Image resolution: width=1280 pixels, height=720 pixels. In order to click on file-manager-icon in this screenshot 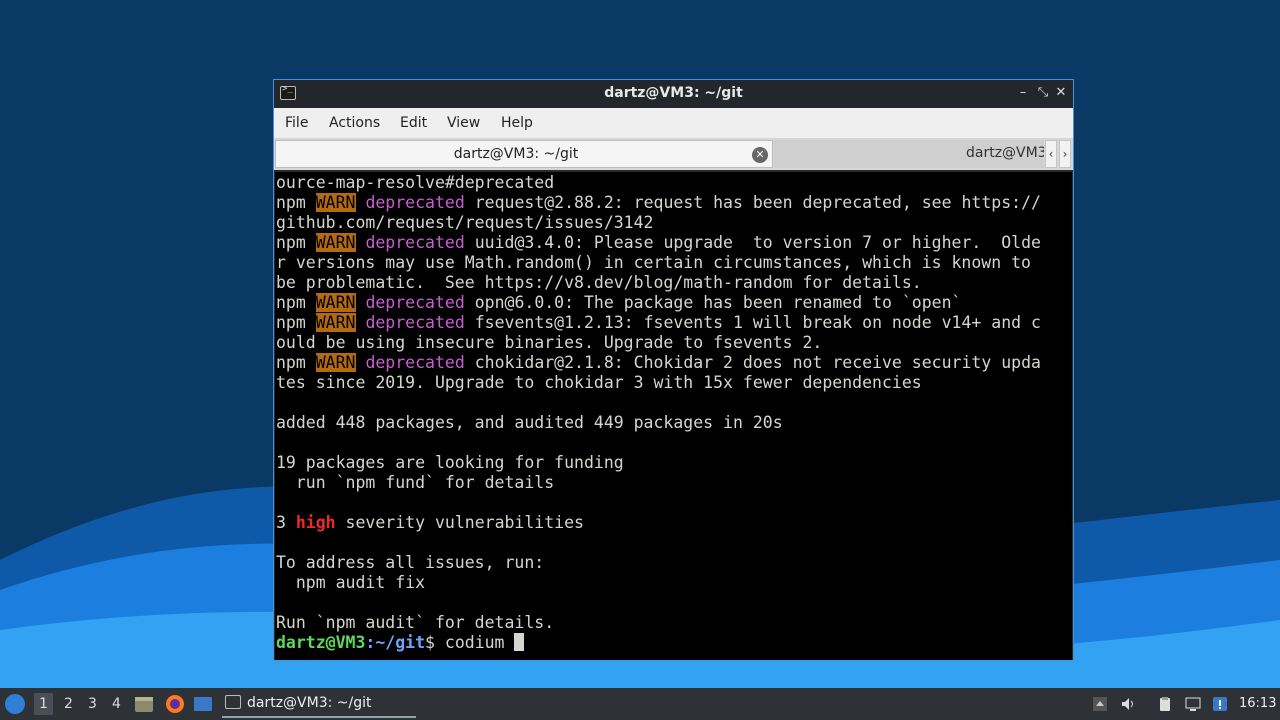, I will do `click(144, 704)`.